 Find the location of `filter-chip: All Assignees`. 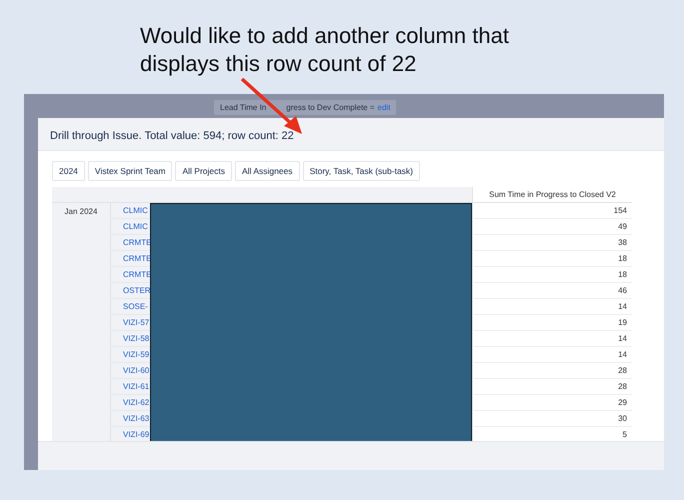

filter-chip: All Assignees is located at coordinates (267, 171).